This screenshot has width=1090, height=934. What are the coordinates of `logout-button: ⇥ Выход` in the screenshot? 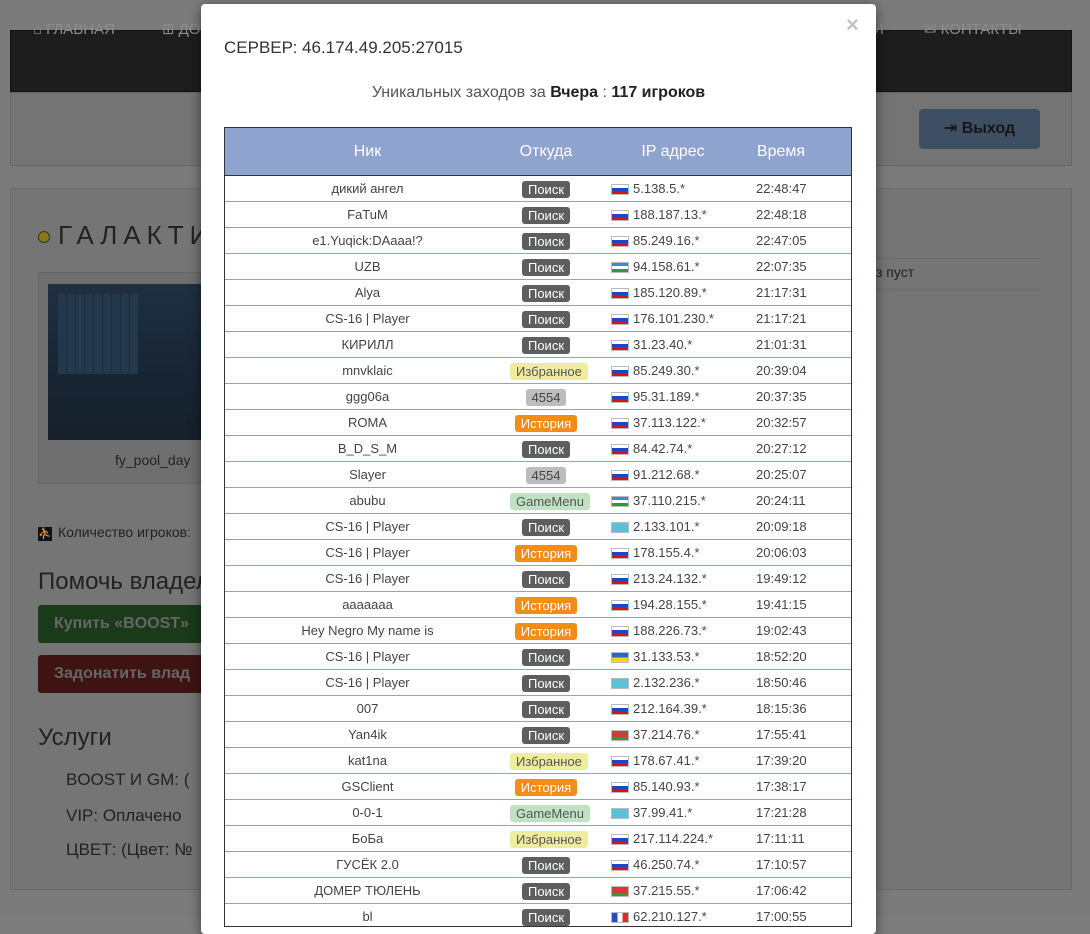 It's located at (979, 129).